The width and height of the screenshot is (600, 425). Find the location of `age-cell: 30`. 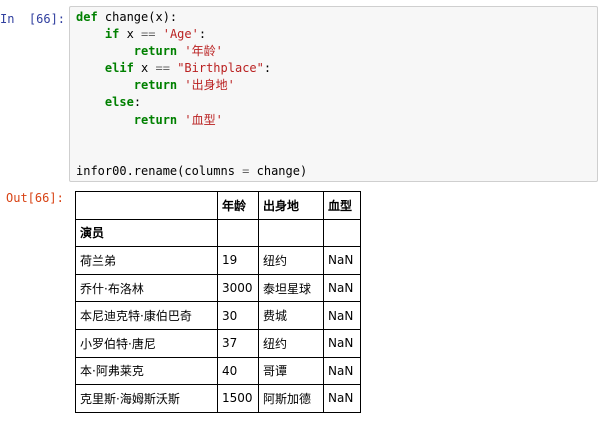

age-cell: 30 is located at coordinates (238, 315).